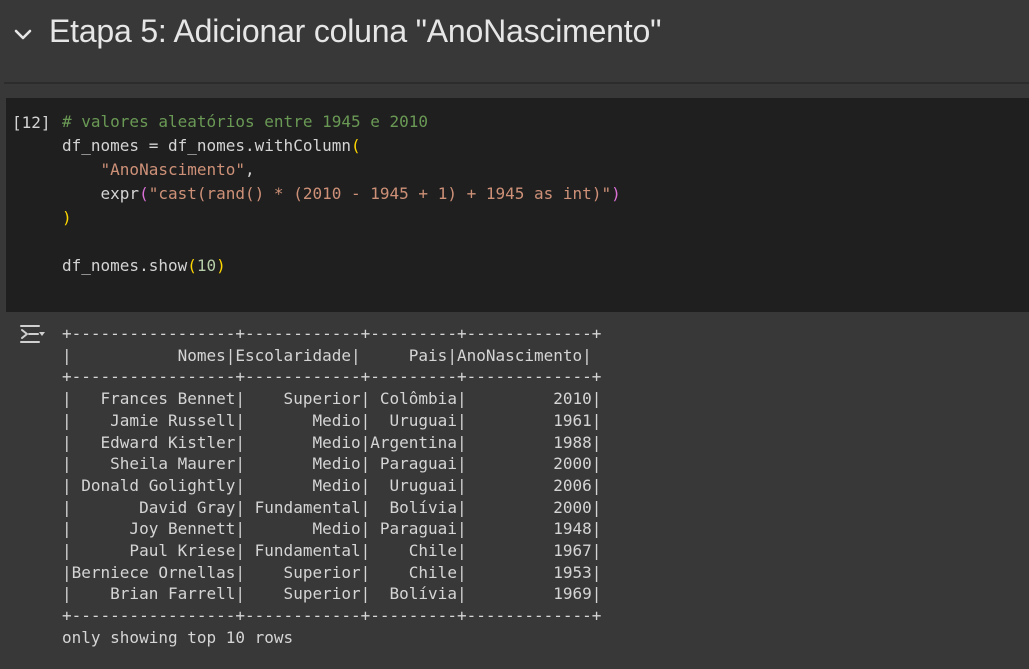  What do you see at coordinates (31, 122) in the screenshot?
I see `execution-count: [12]` at bounding box center [31, 122].